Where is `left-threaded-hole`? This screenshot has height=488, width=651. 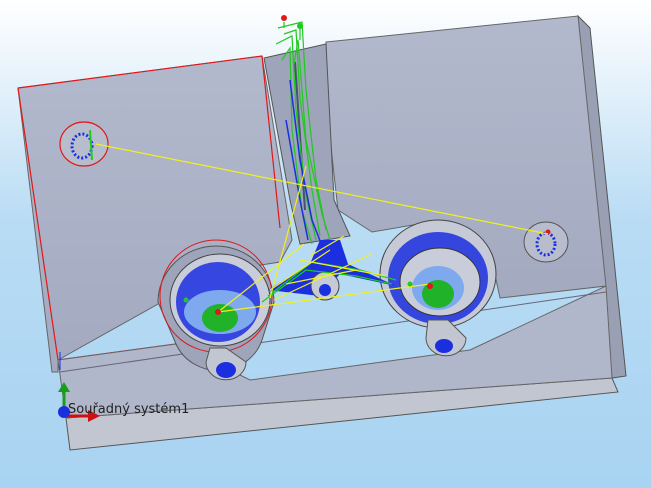 left-threaded-hole is located at coordinates (84, 144).